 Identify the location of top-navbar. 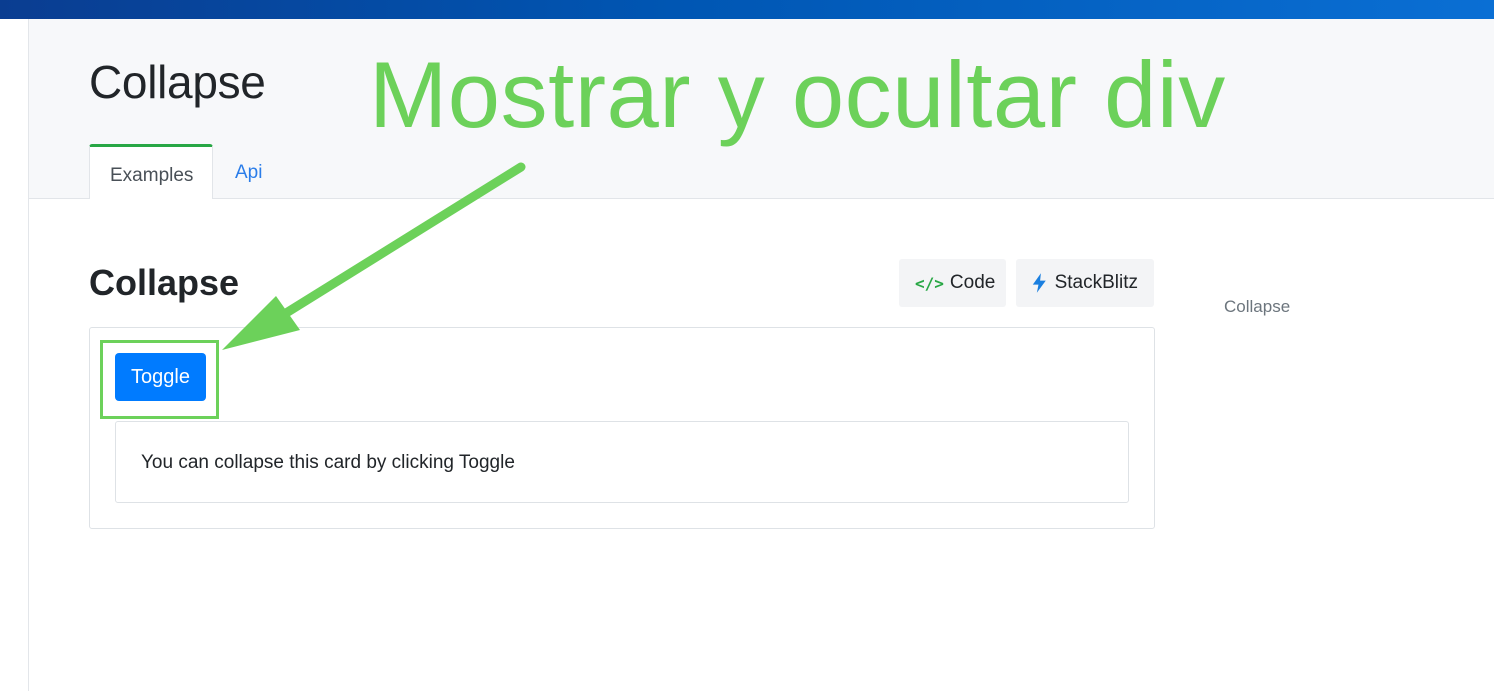
(747, 9).